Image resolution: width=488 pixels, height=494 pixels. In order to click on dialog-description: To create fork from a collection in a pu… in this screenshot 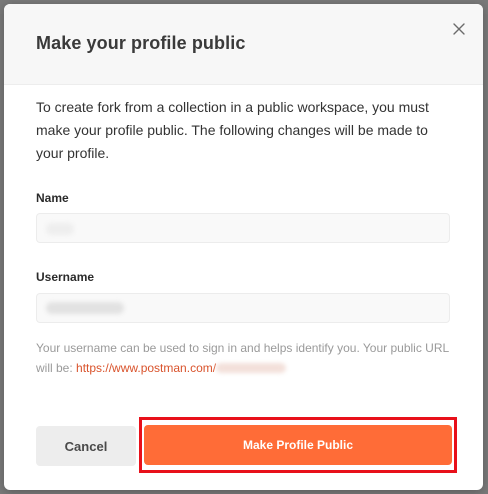, I will do `click(232, 130)`.